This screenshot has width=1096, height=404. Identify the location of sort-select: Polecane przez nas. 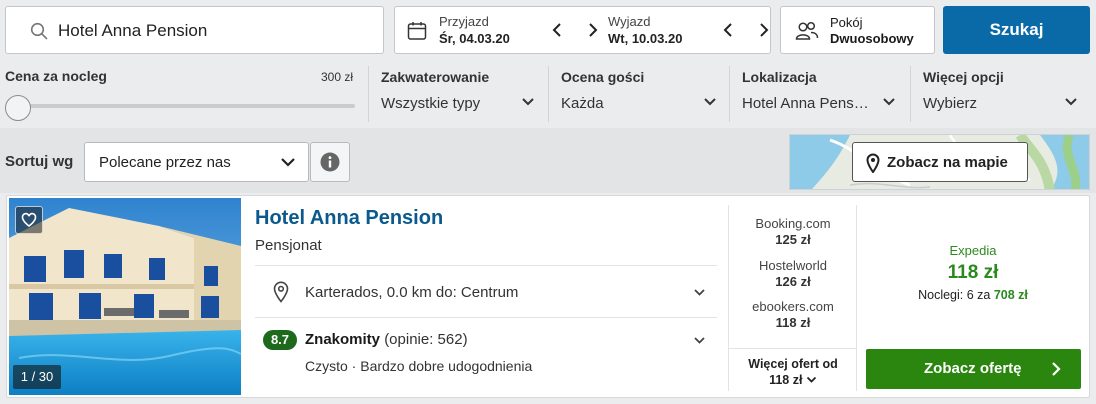
(196, 162).